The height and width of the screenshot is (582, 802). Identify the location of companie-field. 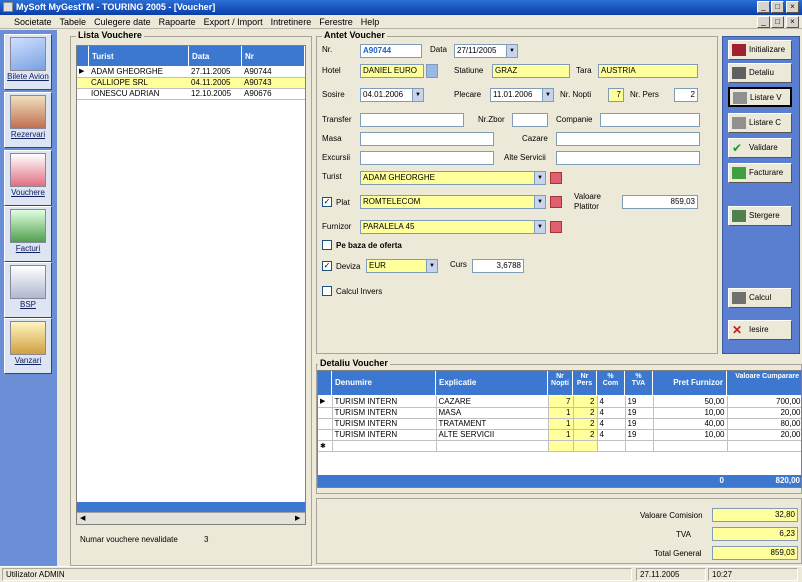
(650, 120).